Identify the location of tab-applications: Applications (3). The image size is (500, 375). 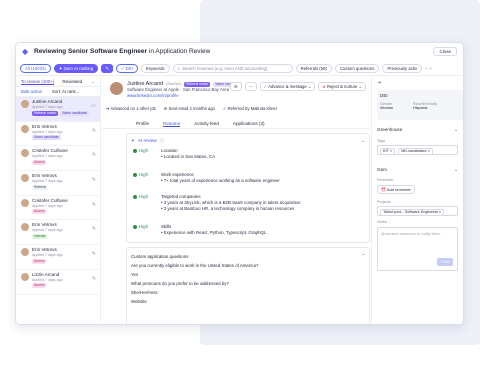
(249, 123).